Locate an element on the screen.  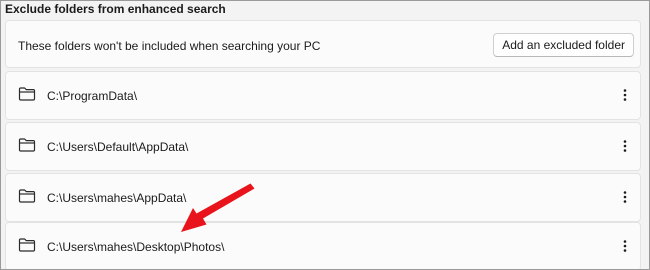
folder-path: C:\Users\mahes\Desktop\Photos\ is located at coordinates (136, 247).